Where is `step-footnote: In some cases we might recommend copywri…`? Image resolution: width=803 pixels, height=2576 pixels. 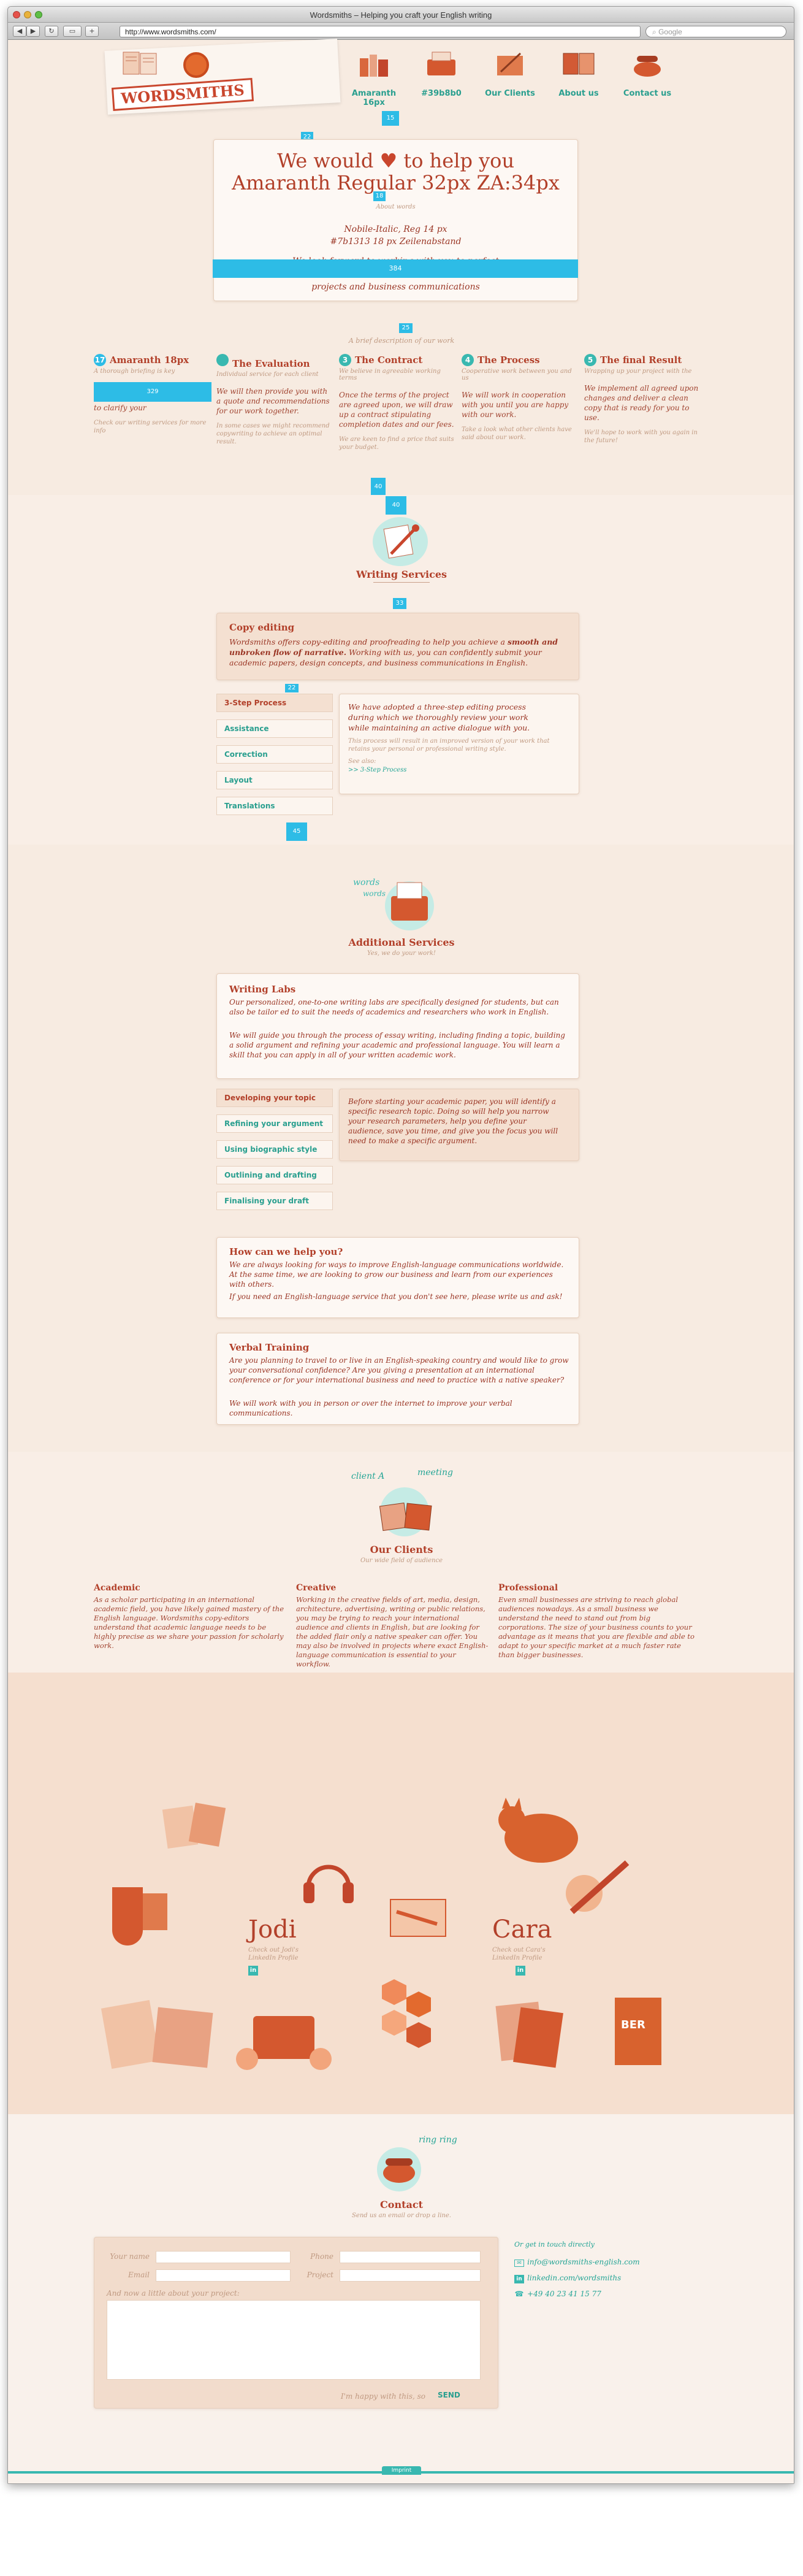
step-footnote: In some cases we might recommend copywri… is located at coordinates (273, 434).